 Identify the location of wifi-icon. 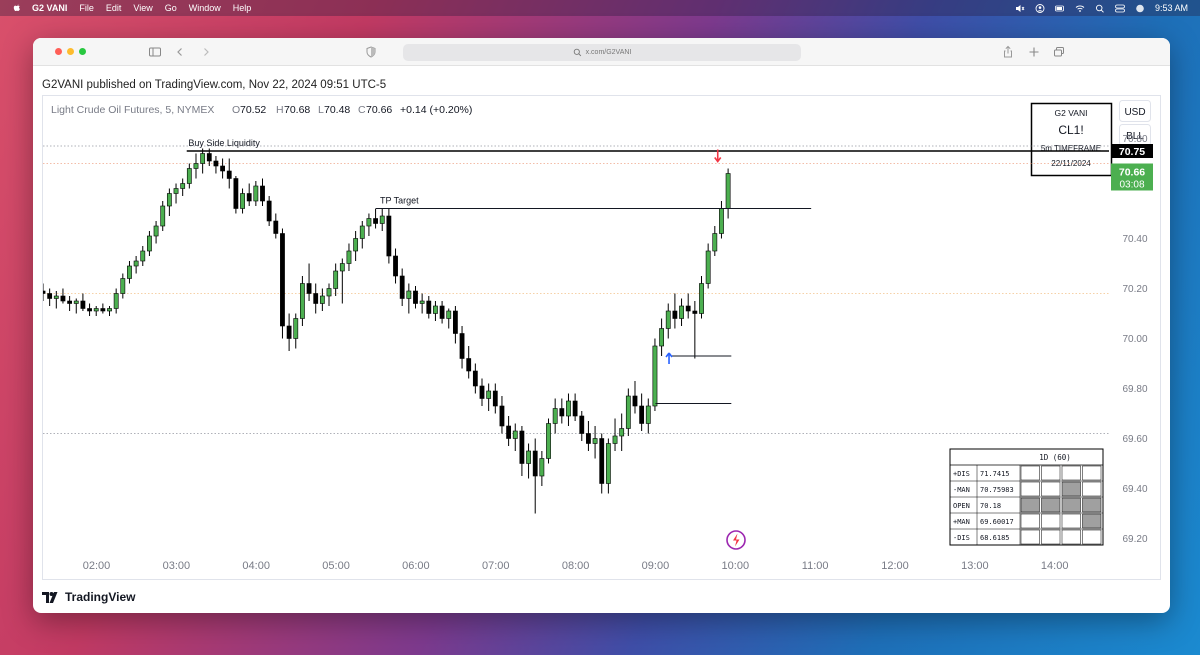
(1080, 8).